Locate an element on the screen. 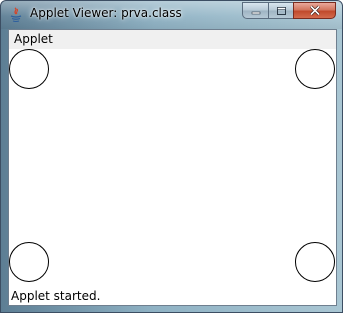 The image size is (343, 313). menu-applet: Applet is located at coordinates (33, 39).